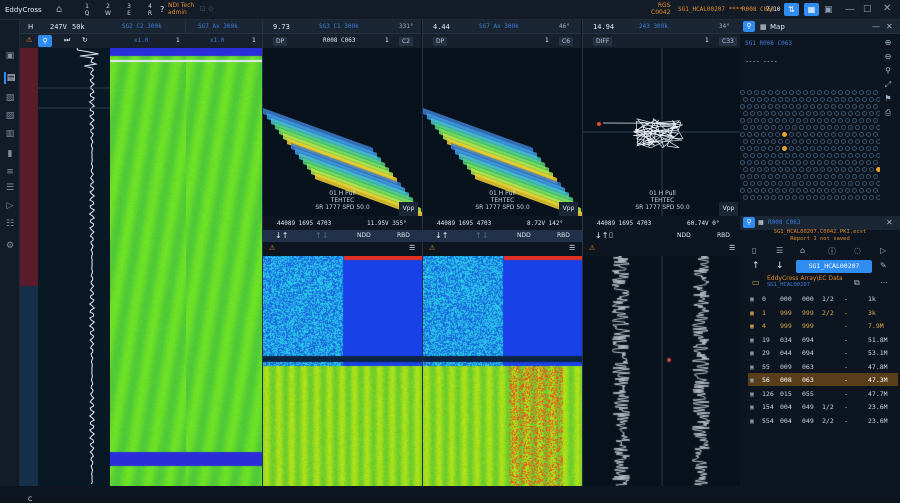  Describe the element at coordinates (867, 9) in the screenshot. I see `maximize-icon: □` at that location.